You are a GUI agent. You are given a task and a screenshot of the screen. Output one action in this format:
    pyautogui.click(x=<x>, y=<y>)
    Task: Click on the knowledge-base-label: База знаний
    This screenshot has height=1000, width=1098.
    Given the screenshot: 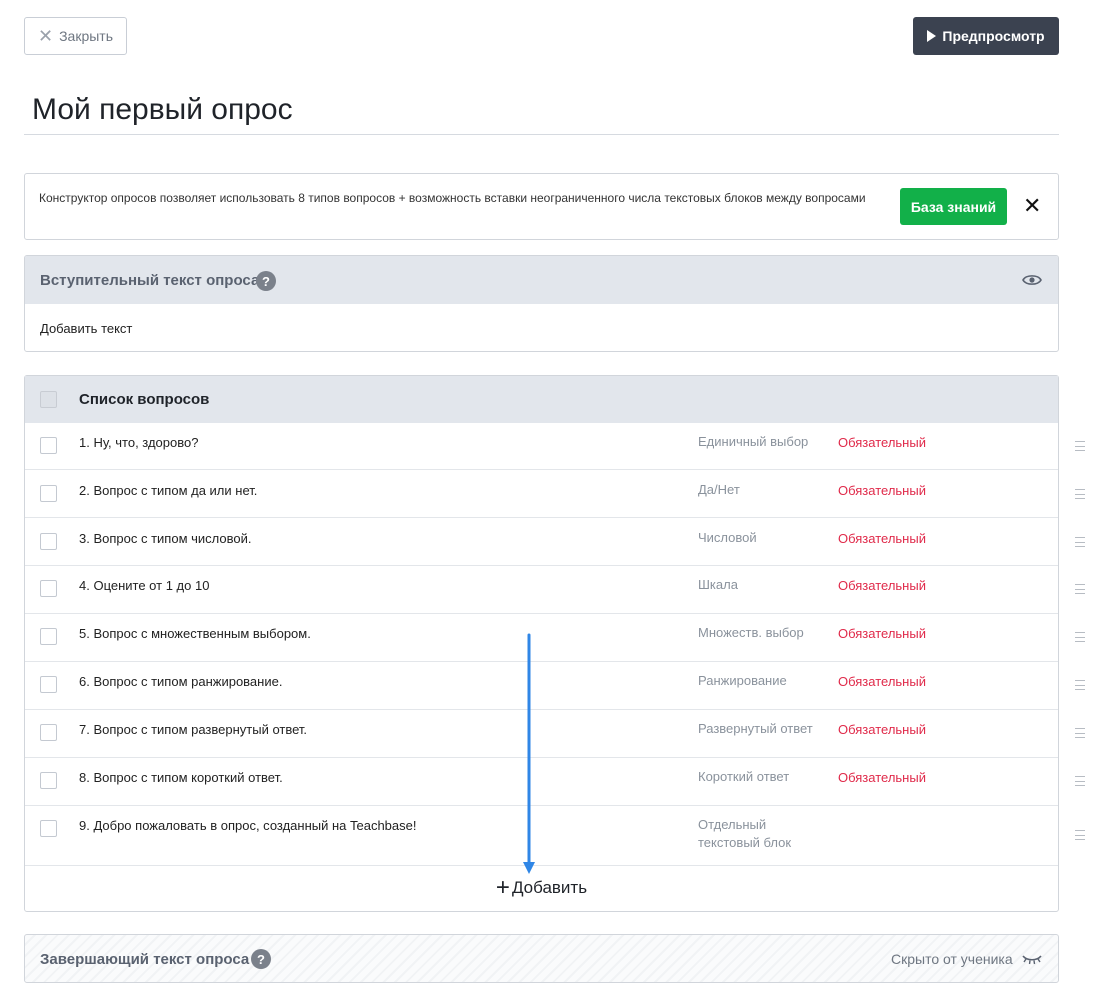 What is the action you would take?
    pyautogui.click(x=953, y=206)
    